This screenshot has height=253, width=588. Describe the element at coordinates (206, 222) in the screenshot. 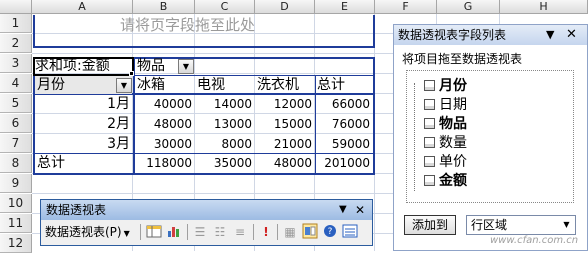

I see `pivot-toolbar: 数据透视表 ▼ ✕ 数据透视表(P) ▼ ☰ ☷ ≡ ! ▦ ?` at that location.